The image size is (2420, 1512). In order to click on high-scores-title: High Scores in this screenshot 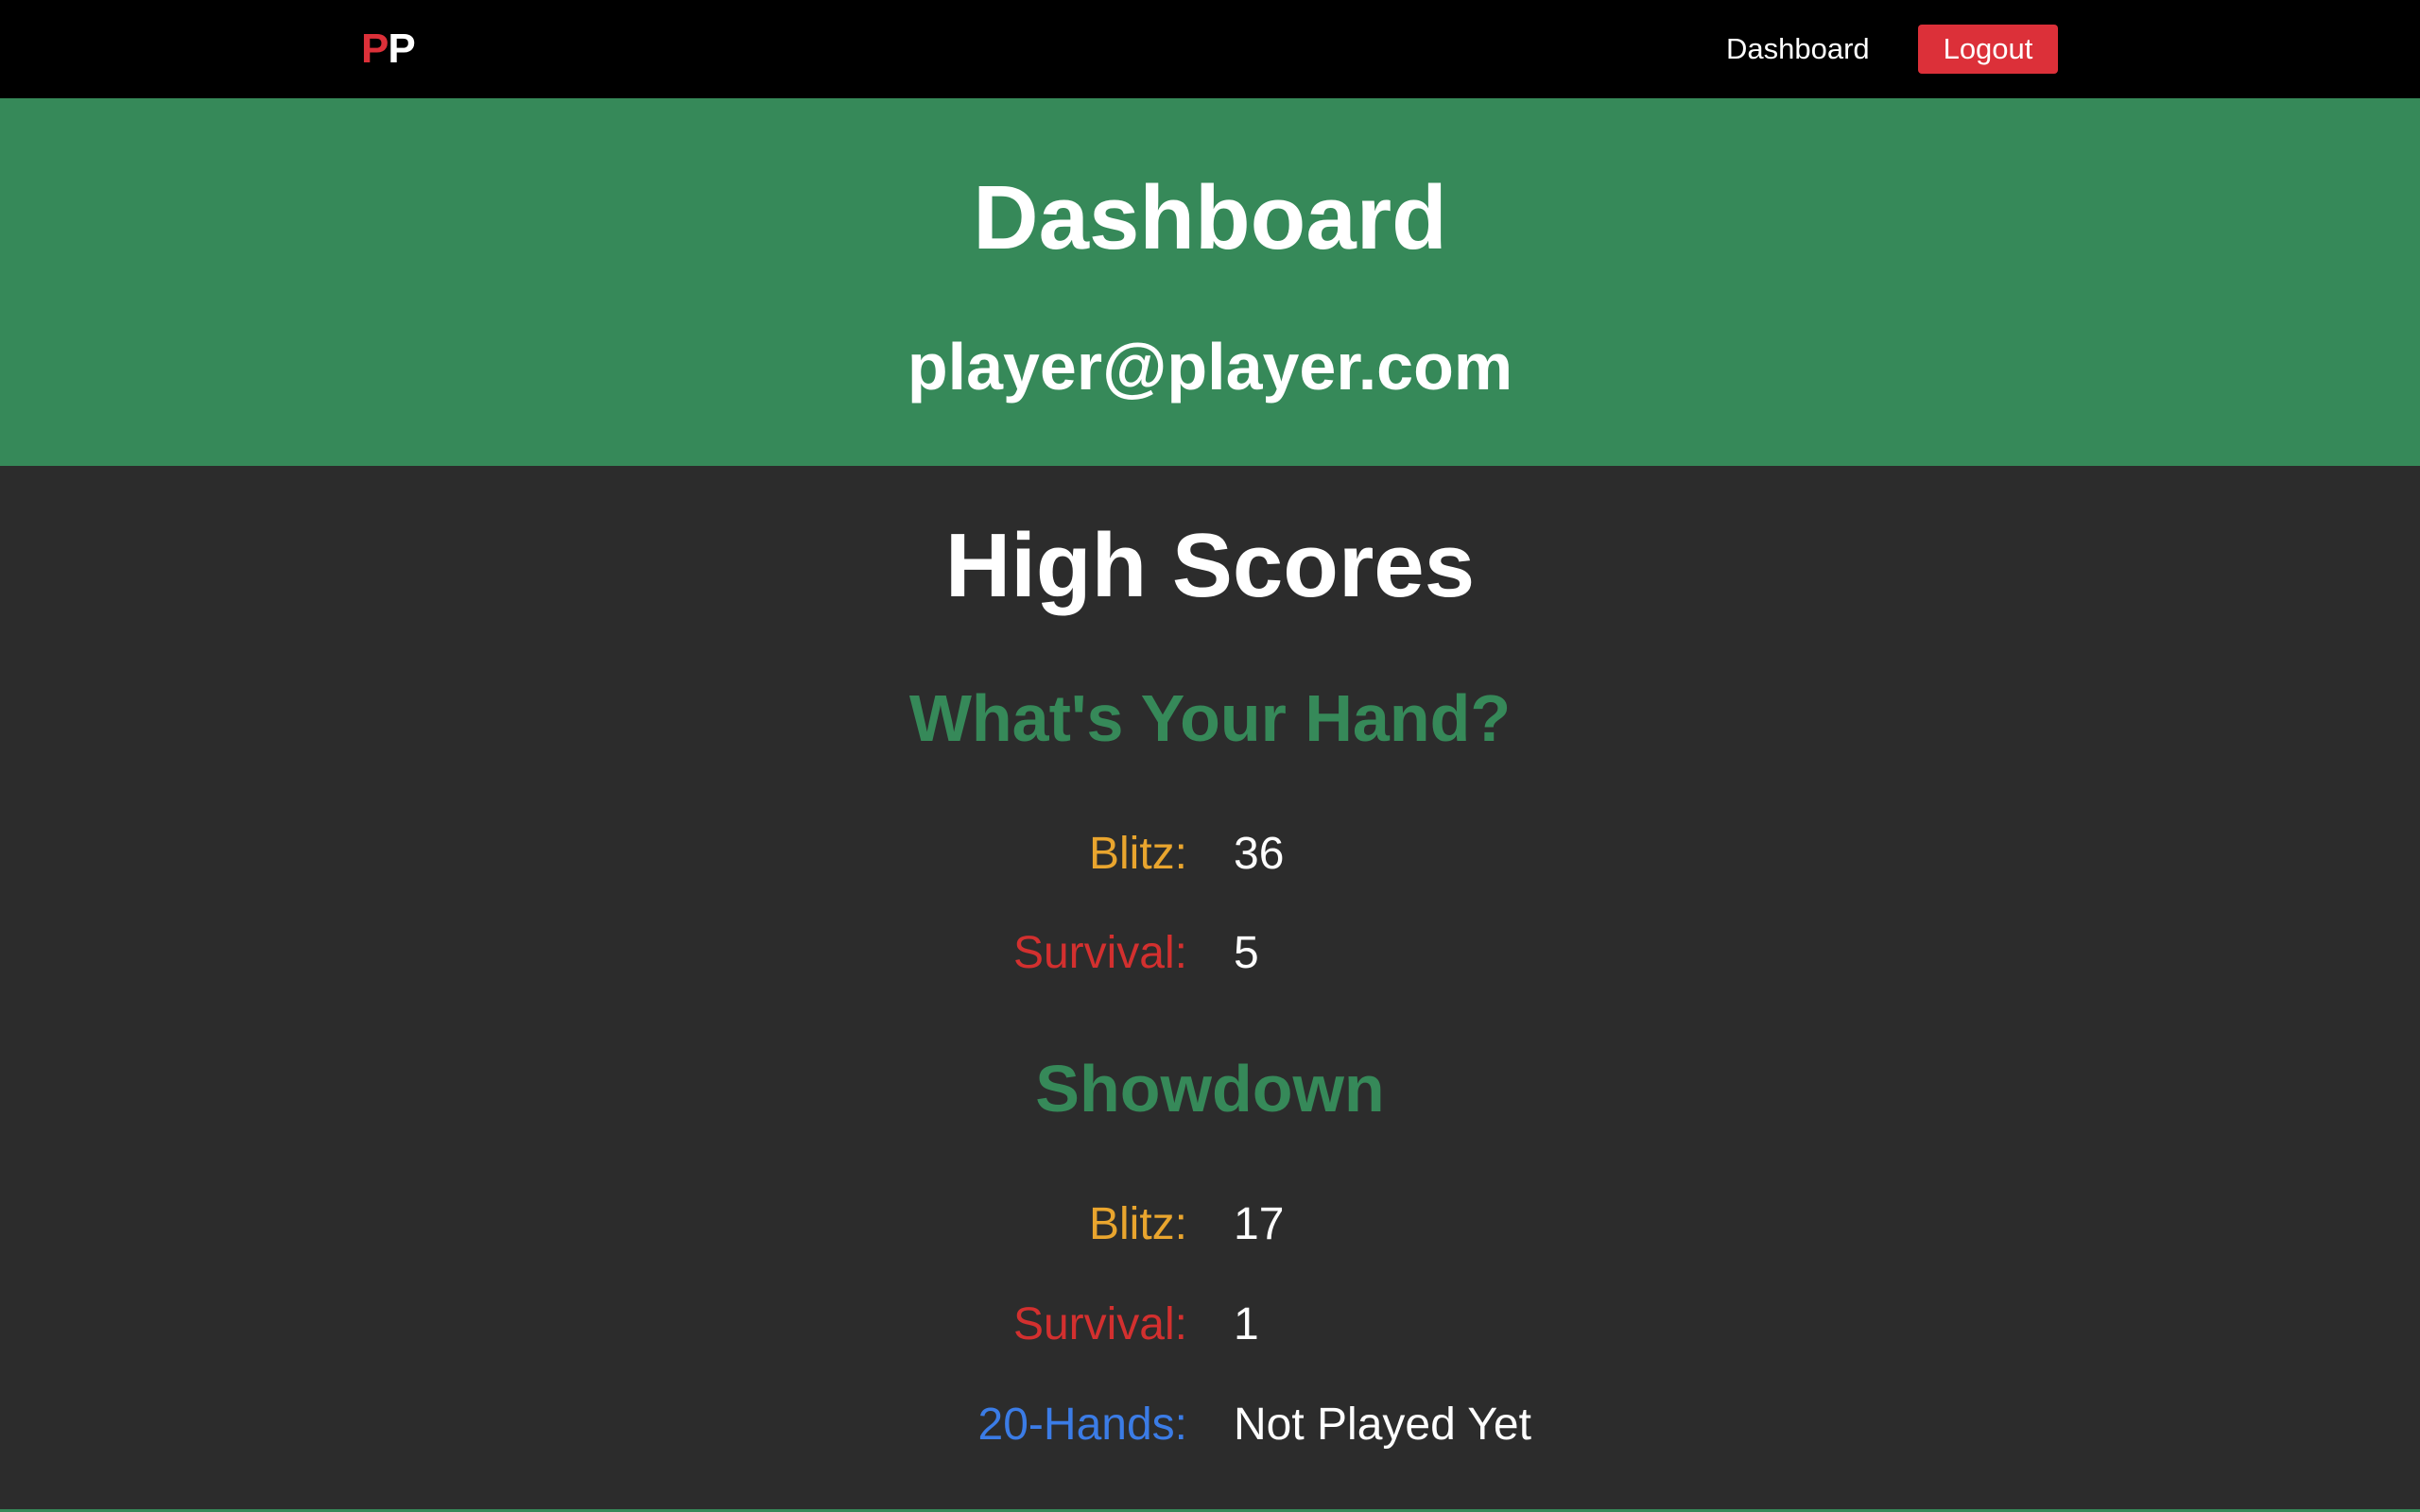, I will do `click(1210, 565)`.